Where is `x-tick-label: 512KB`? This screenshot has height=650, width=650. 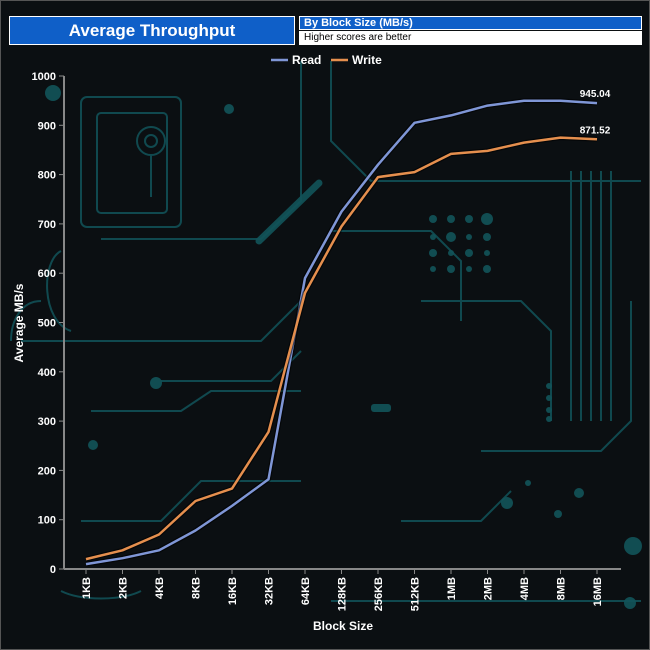 x-tick-label: 512KB is located at coordinates (416, 594).